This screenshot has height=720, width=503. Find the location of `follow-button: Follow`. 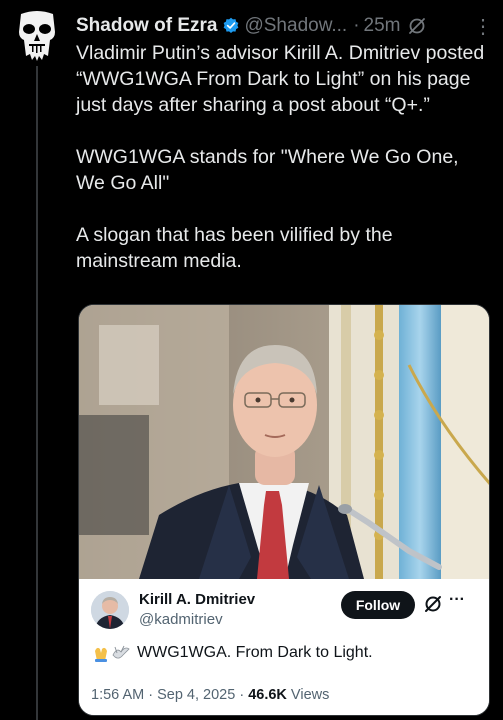

follow-button: Follow is located at coordinates (378, 605).